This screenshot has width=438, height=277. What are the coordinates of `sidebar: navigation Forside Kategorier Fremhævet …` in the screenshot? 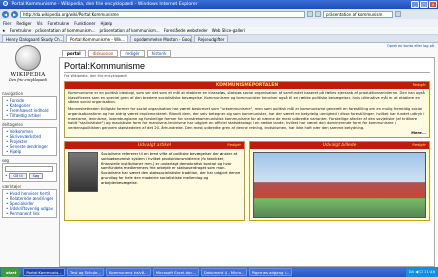 It's located at (29, 153).